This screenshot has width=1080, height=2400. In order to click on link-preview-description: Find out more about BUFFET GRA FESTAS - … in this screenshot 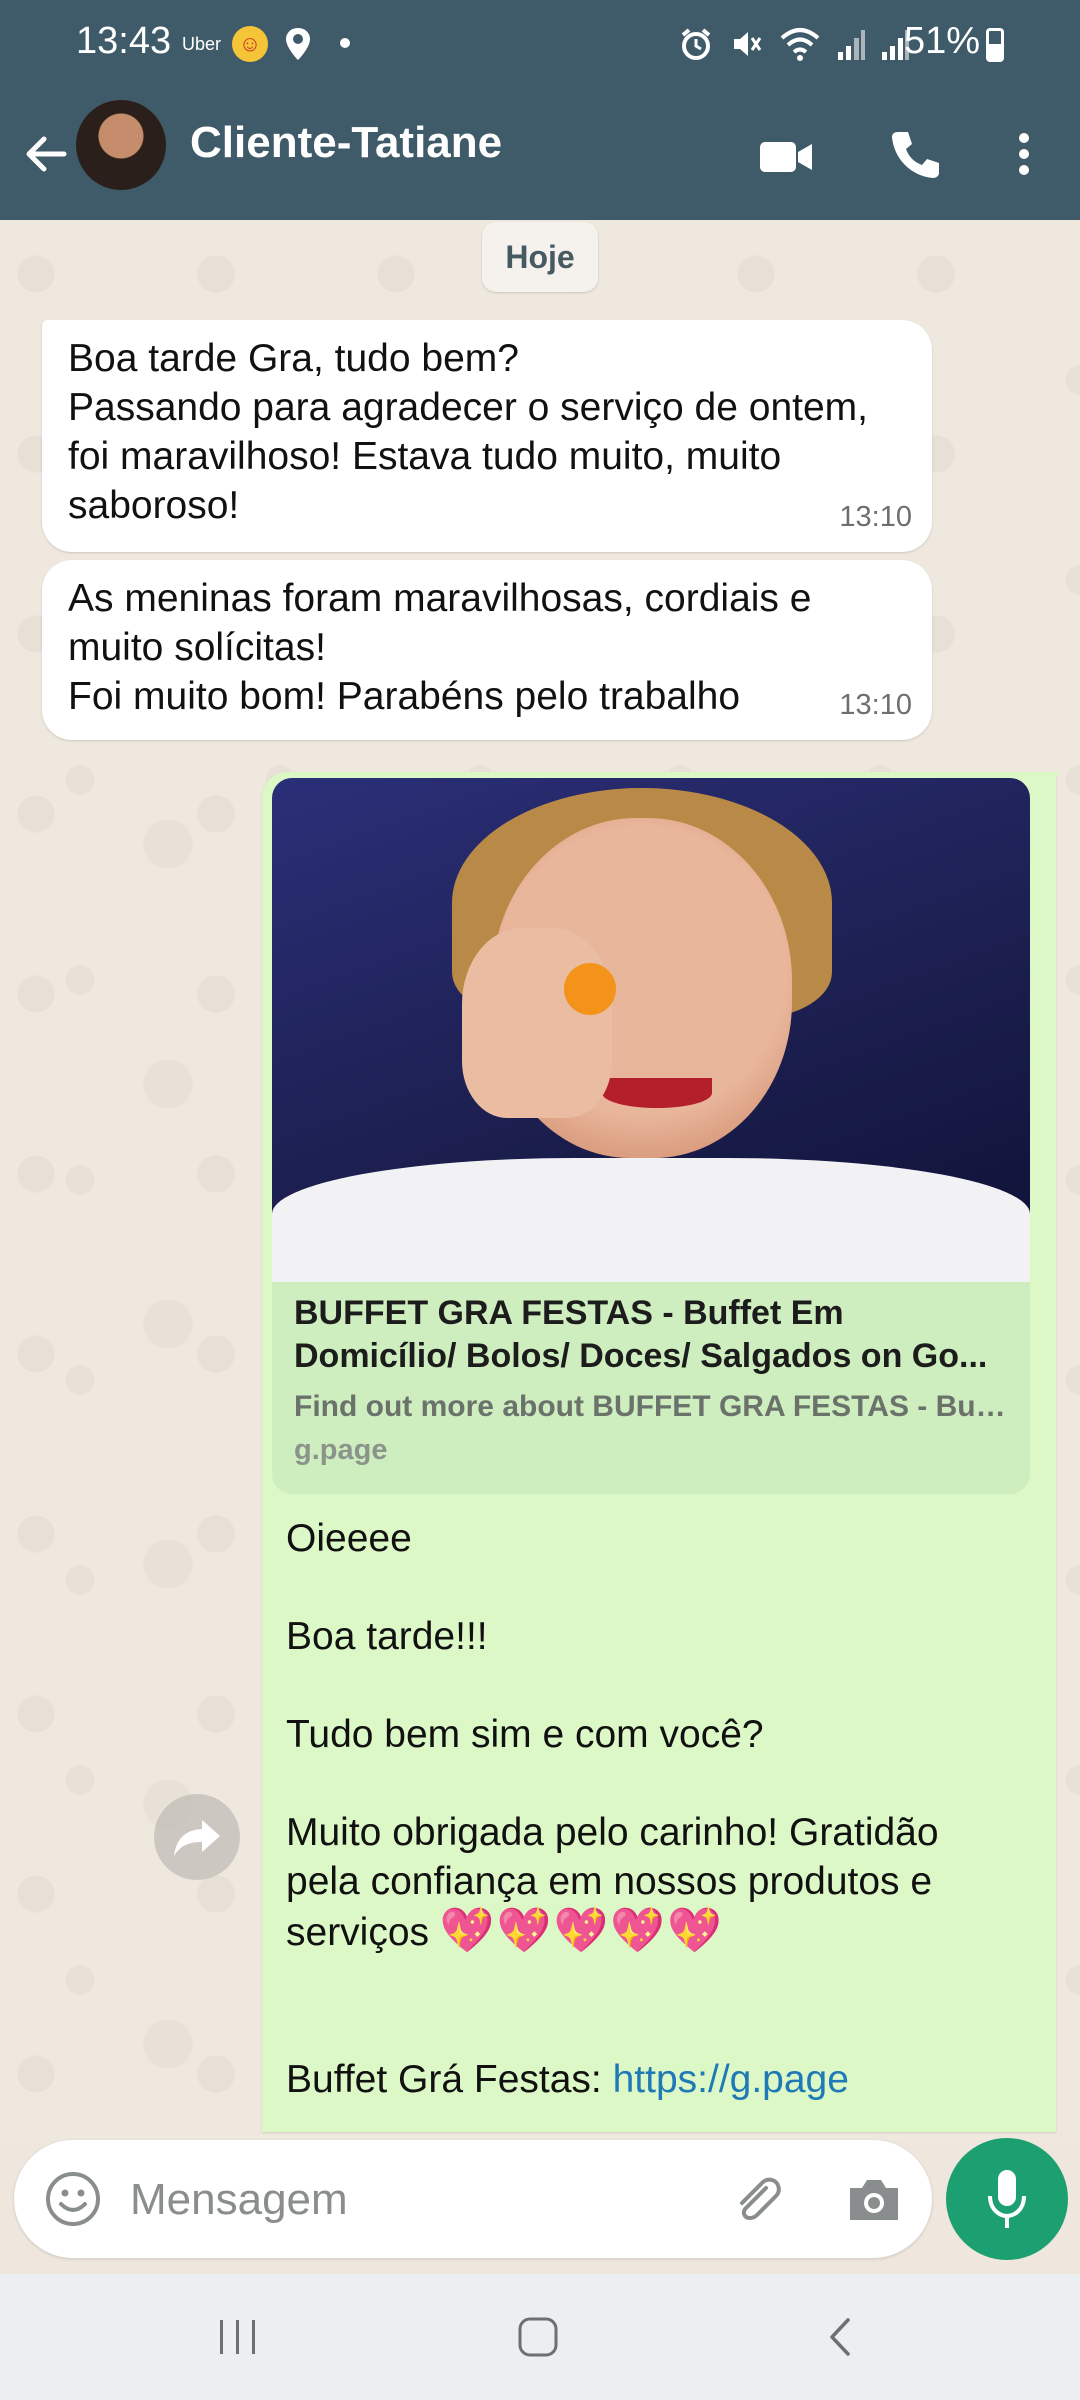, I will do `click(651, 1406)`.